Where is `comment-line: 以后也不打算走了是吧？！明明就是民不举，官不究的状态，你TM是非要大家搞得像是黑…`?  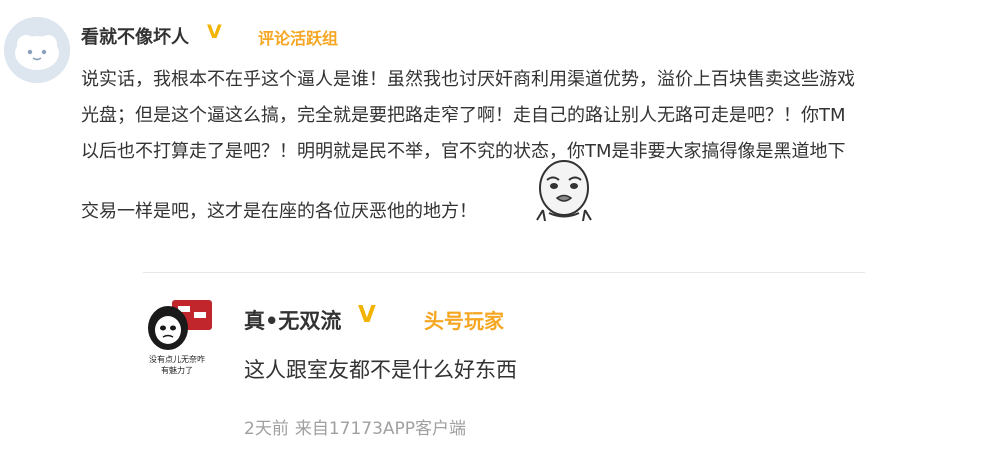 comment-line: 以后也不打算走了是吧？！明明就是民不举，官不究的状态，你TM是非要大家搞得像是黑… is located at coordinates (463, 151).